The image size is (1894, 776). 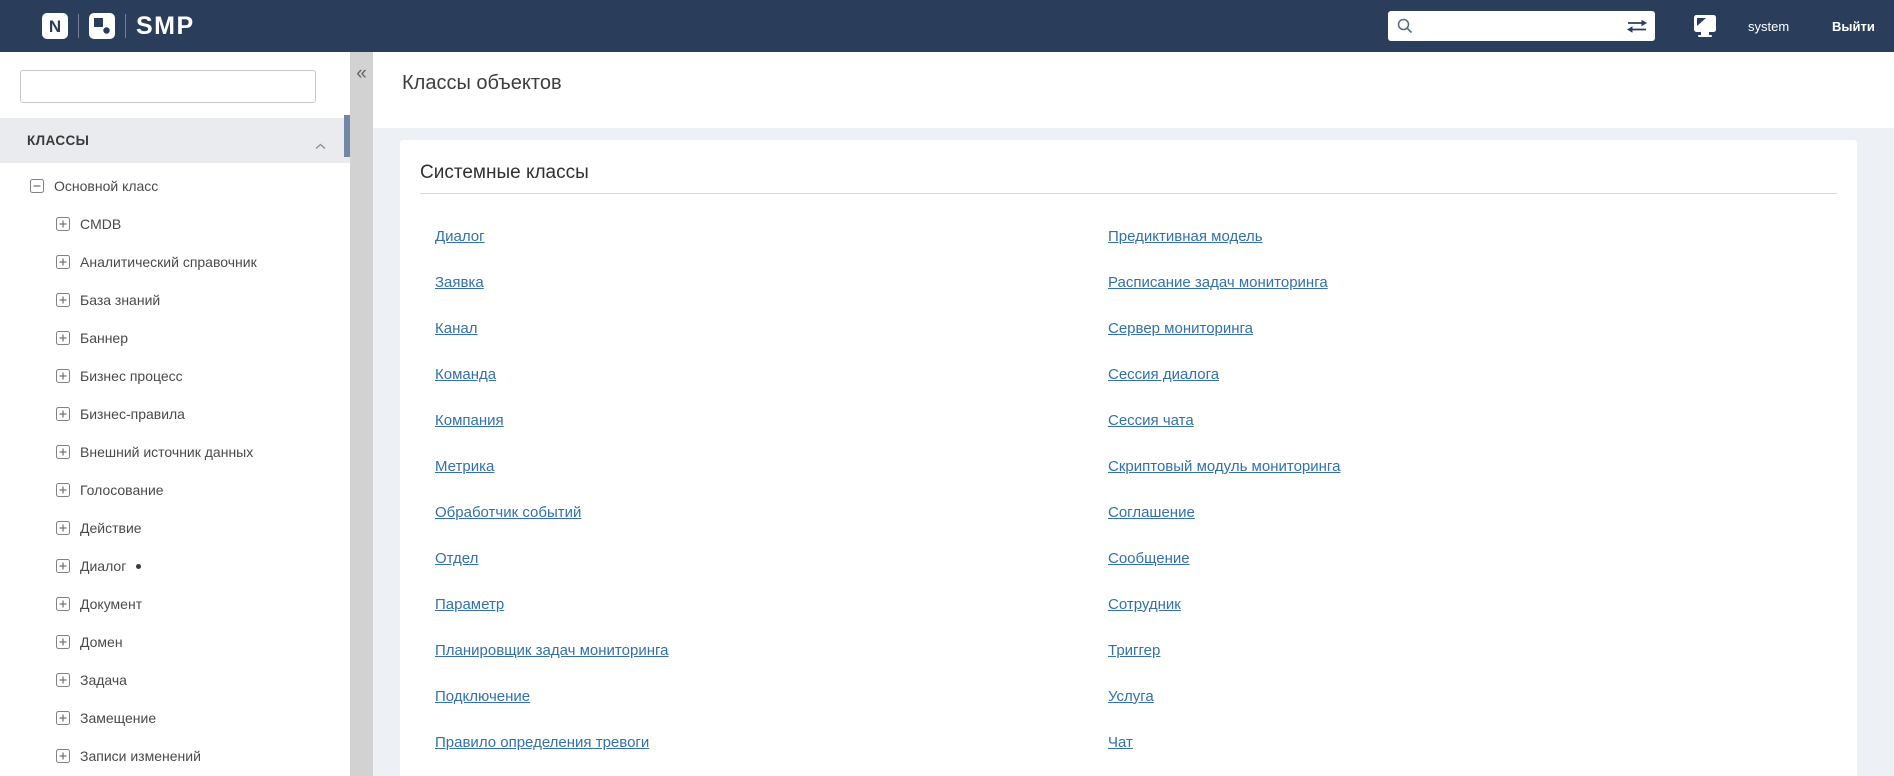 I want to click on tree-item-10: Документ, so click(x=172, y=604).